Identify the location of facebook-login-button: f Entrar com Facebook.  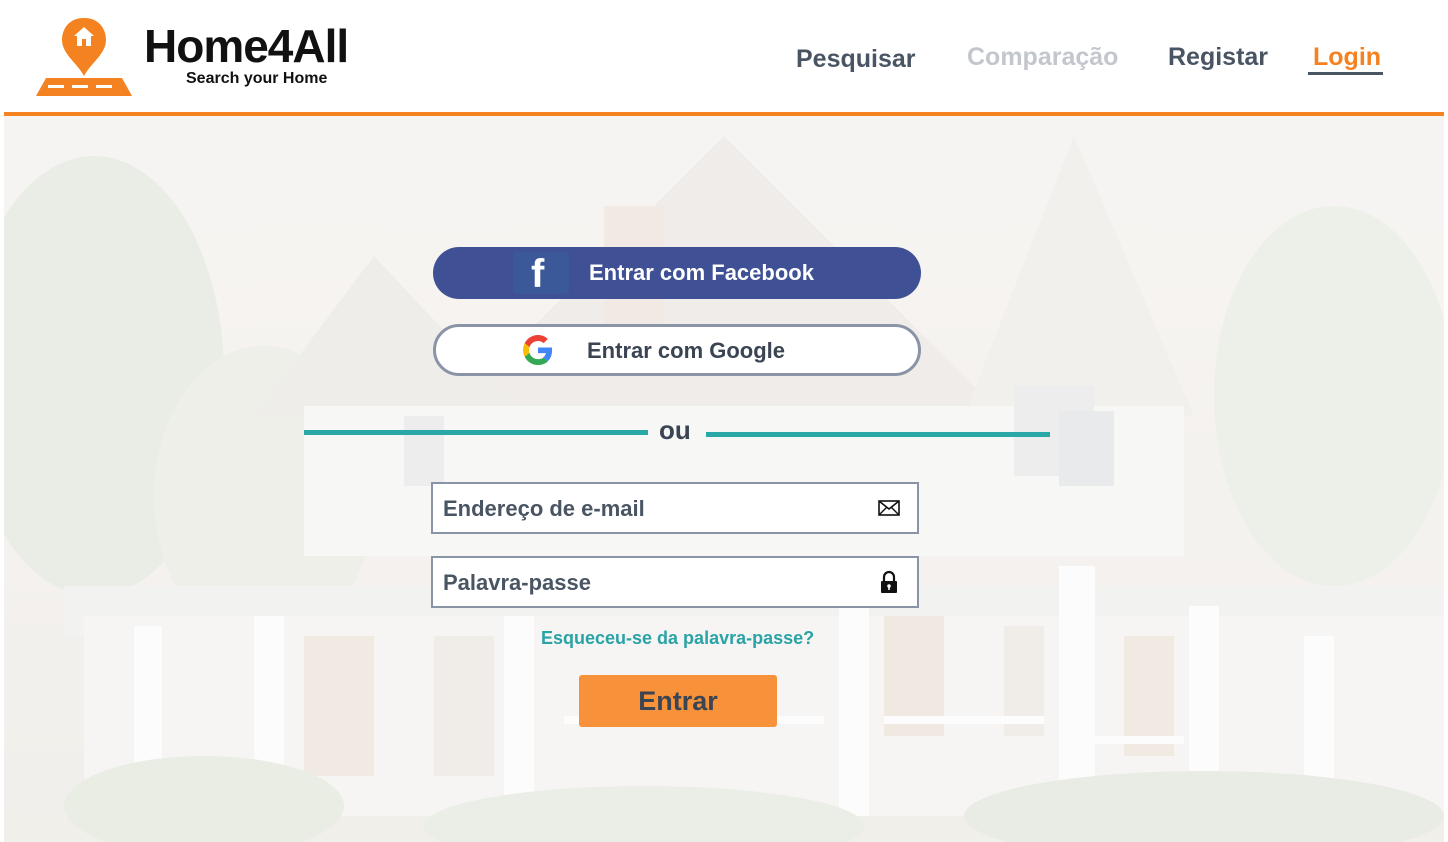
(677, 273).